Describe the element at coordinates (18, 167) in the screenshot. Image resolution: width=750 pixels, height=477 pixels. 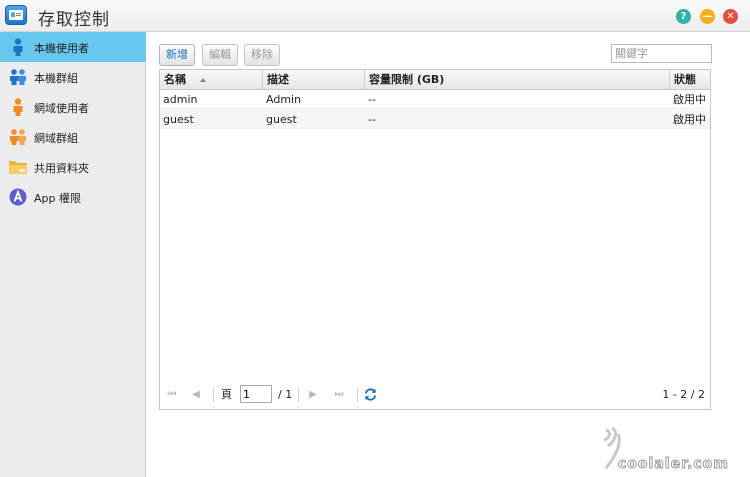
I see `shared-folder-icon` at that location.